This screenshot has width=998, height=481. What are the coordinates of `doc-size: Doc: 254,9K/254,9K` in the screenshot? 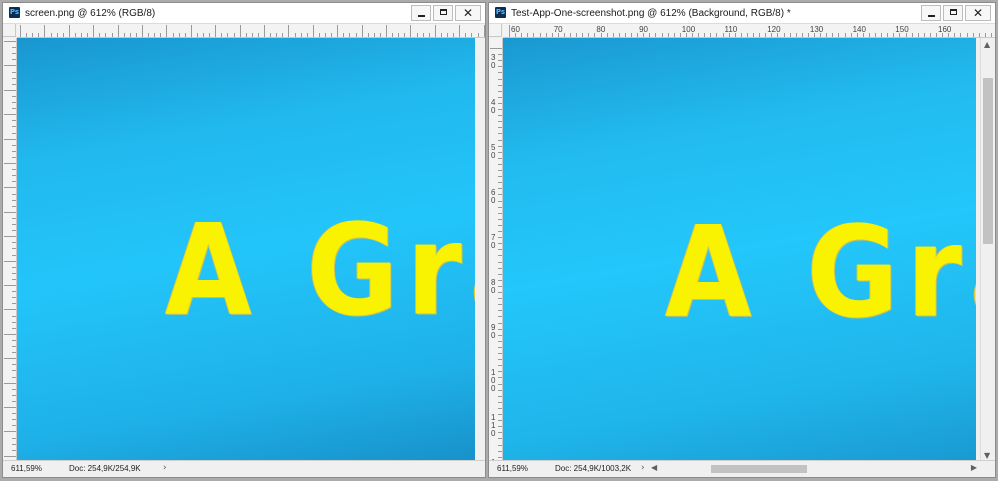 It's located at (105, 468).